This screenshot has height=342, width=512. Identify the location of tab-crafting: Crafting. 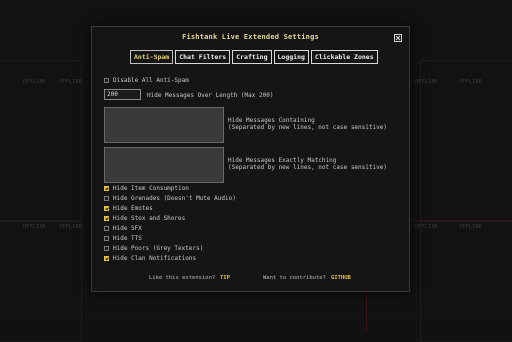
(252, 57).